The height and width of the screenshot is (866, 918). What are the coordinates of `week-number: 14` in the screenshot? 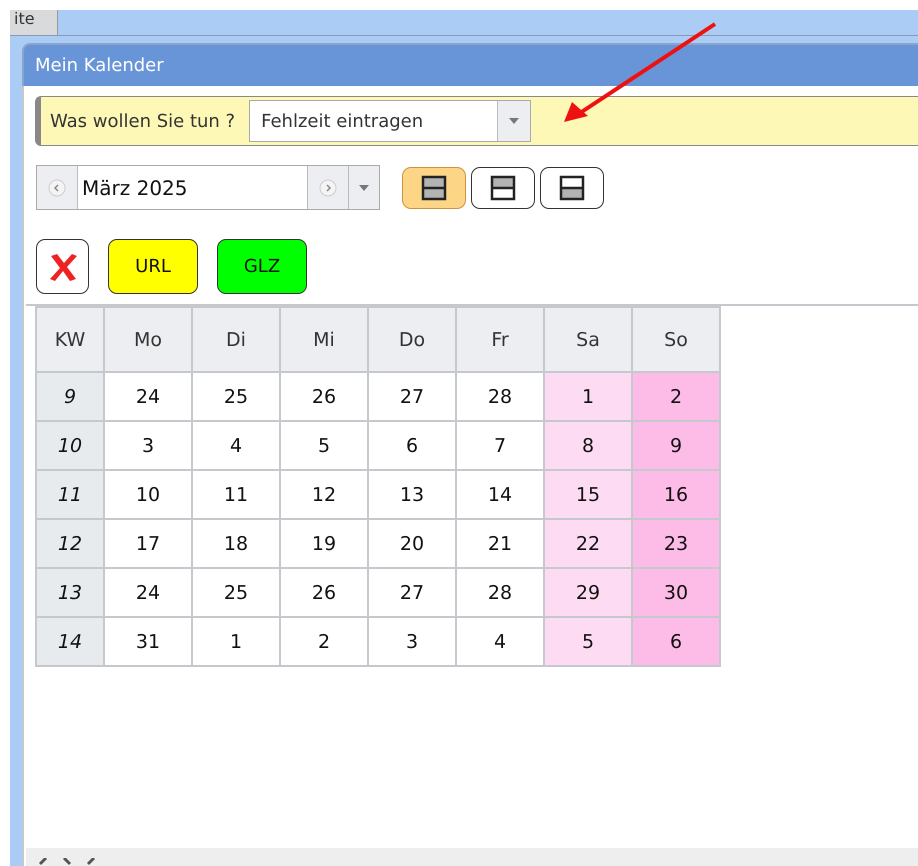 It's located at (70, 641).